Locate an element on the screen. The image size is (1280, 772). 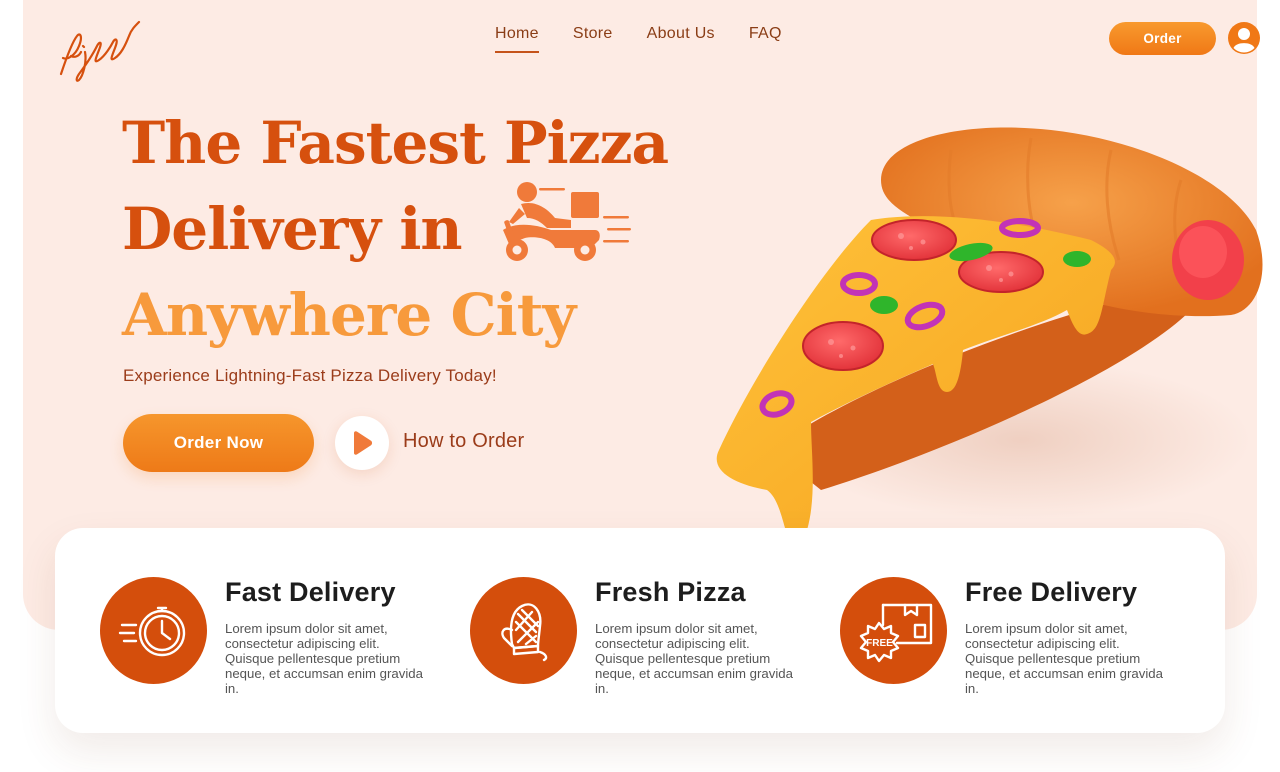
nav-item-store: Store is located at coordinates (593, 38).